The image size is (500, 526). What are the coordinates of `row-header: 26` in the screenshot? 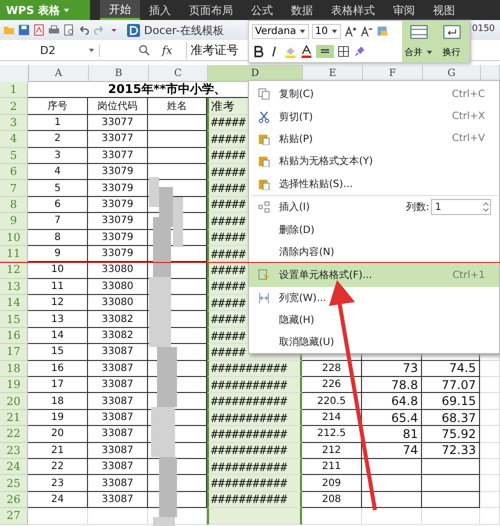 It's located at (14, 500).